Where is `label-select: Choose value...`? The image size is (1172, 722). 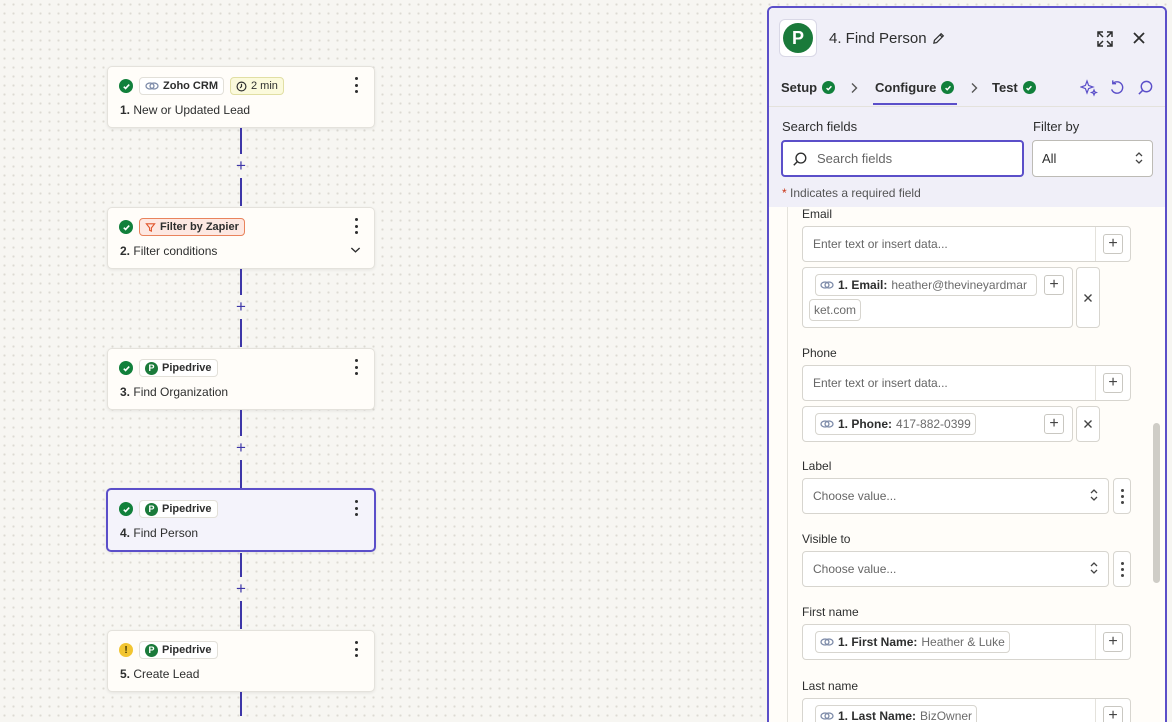
label-select: Choose value... is located at coordinates (955, 496).